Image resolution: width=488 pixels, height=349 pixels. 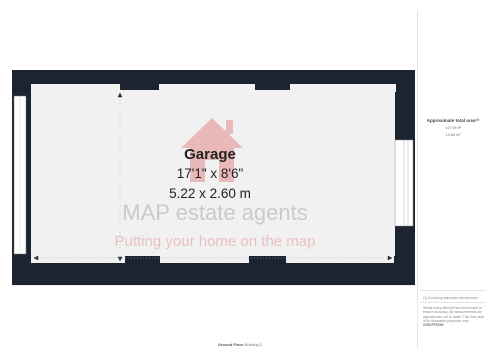 What do you see at coordinates (433, 325) in the screenshot?
I see `credit-label: GIRAFFE360` at bounding box center [433, 325].